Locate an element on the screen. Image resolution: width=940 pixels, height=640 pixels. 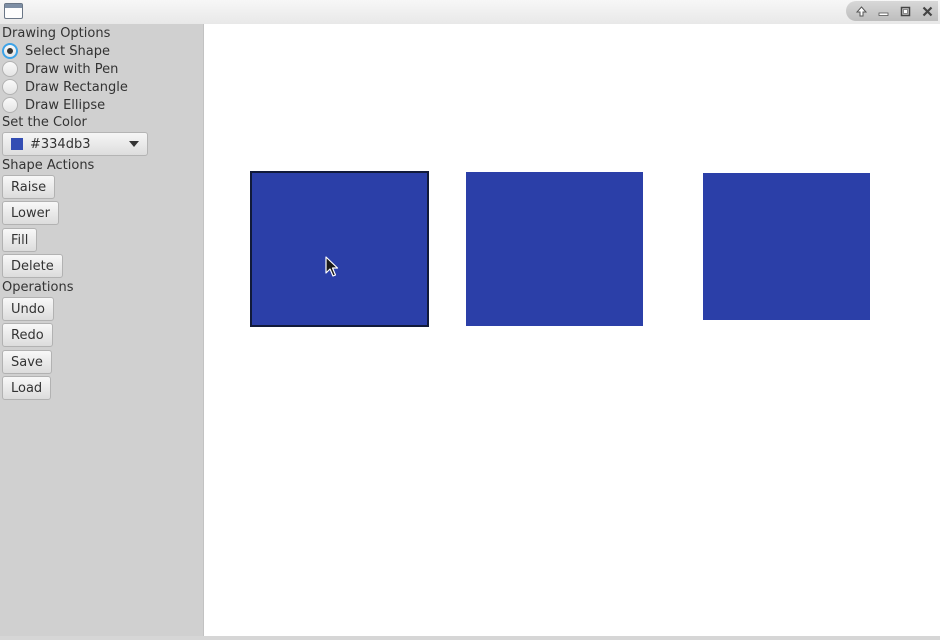
drawing-options-heading: Drawing Options is located at coordinates (56, 33).